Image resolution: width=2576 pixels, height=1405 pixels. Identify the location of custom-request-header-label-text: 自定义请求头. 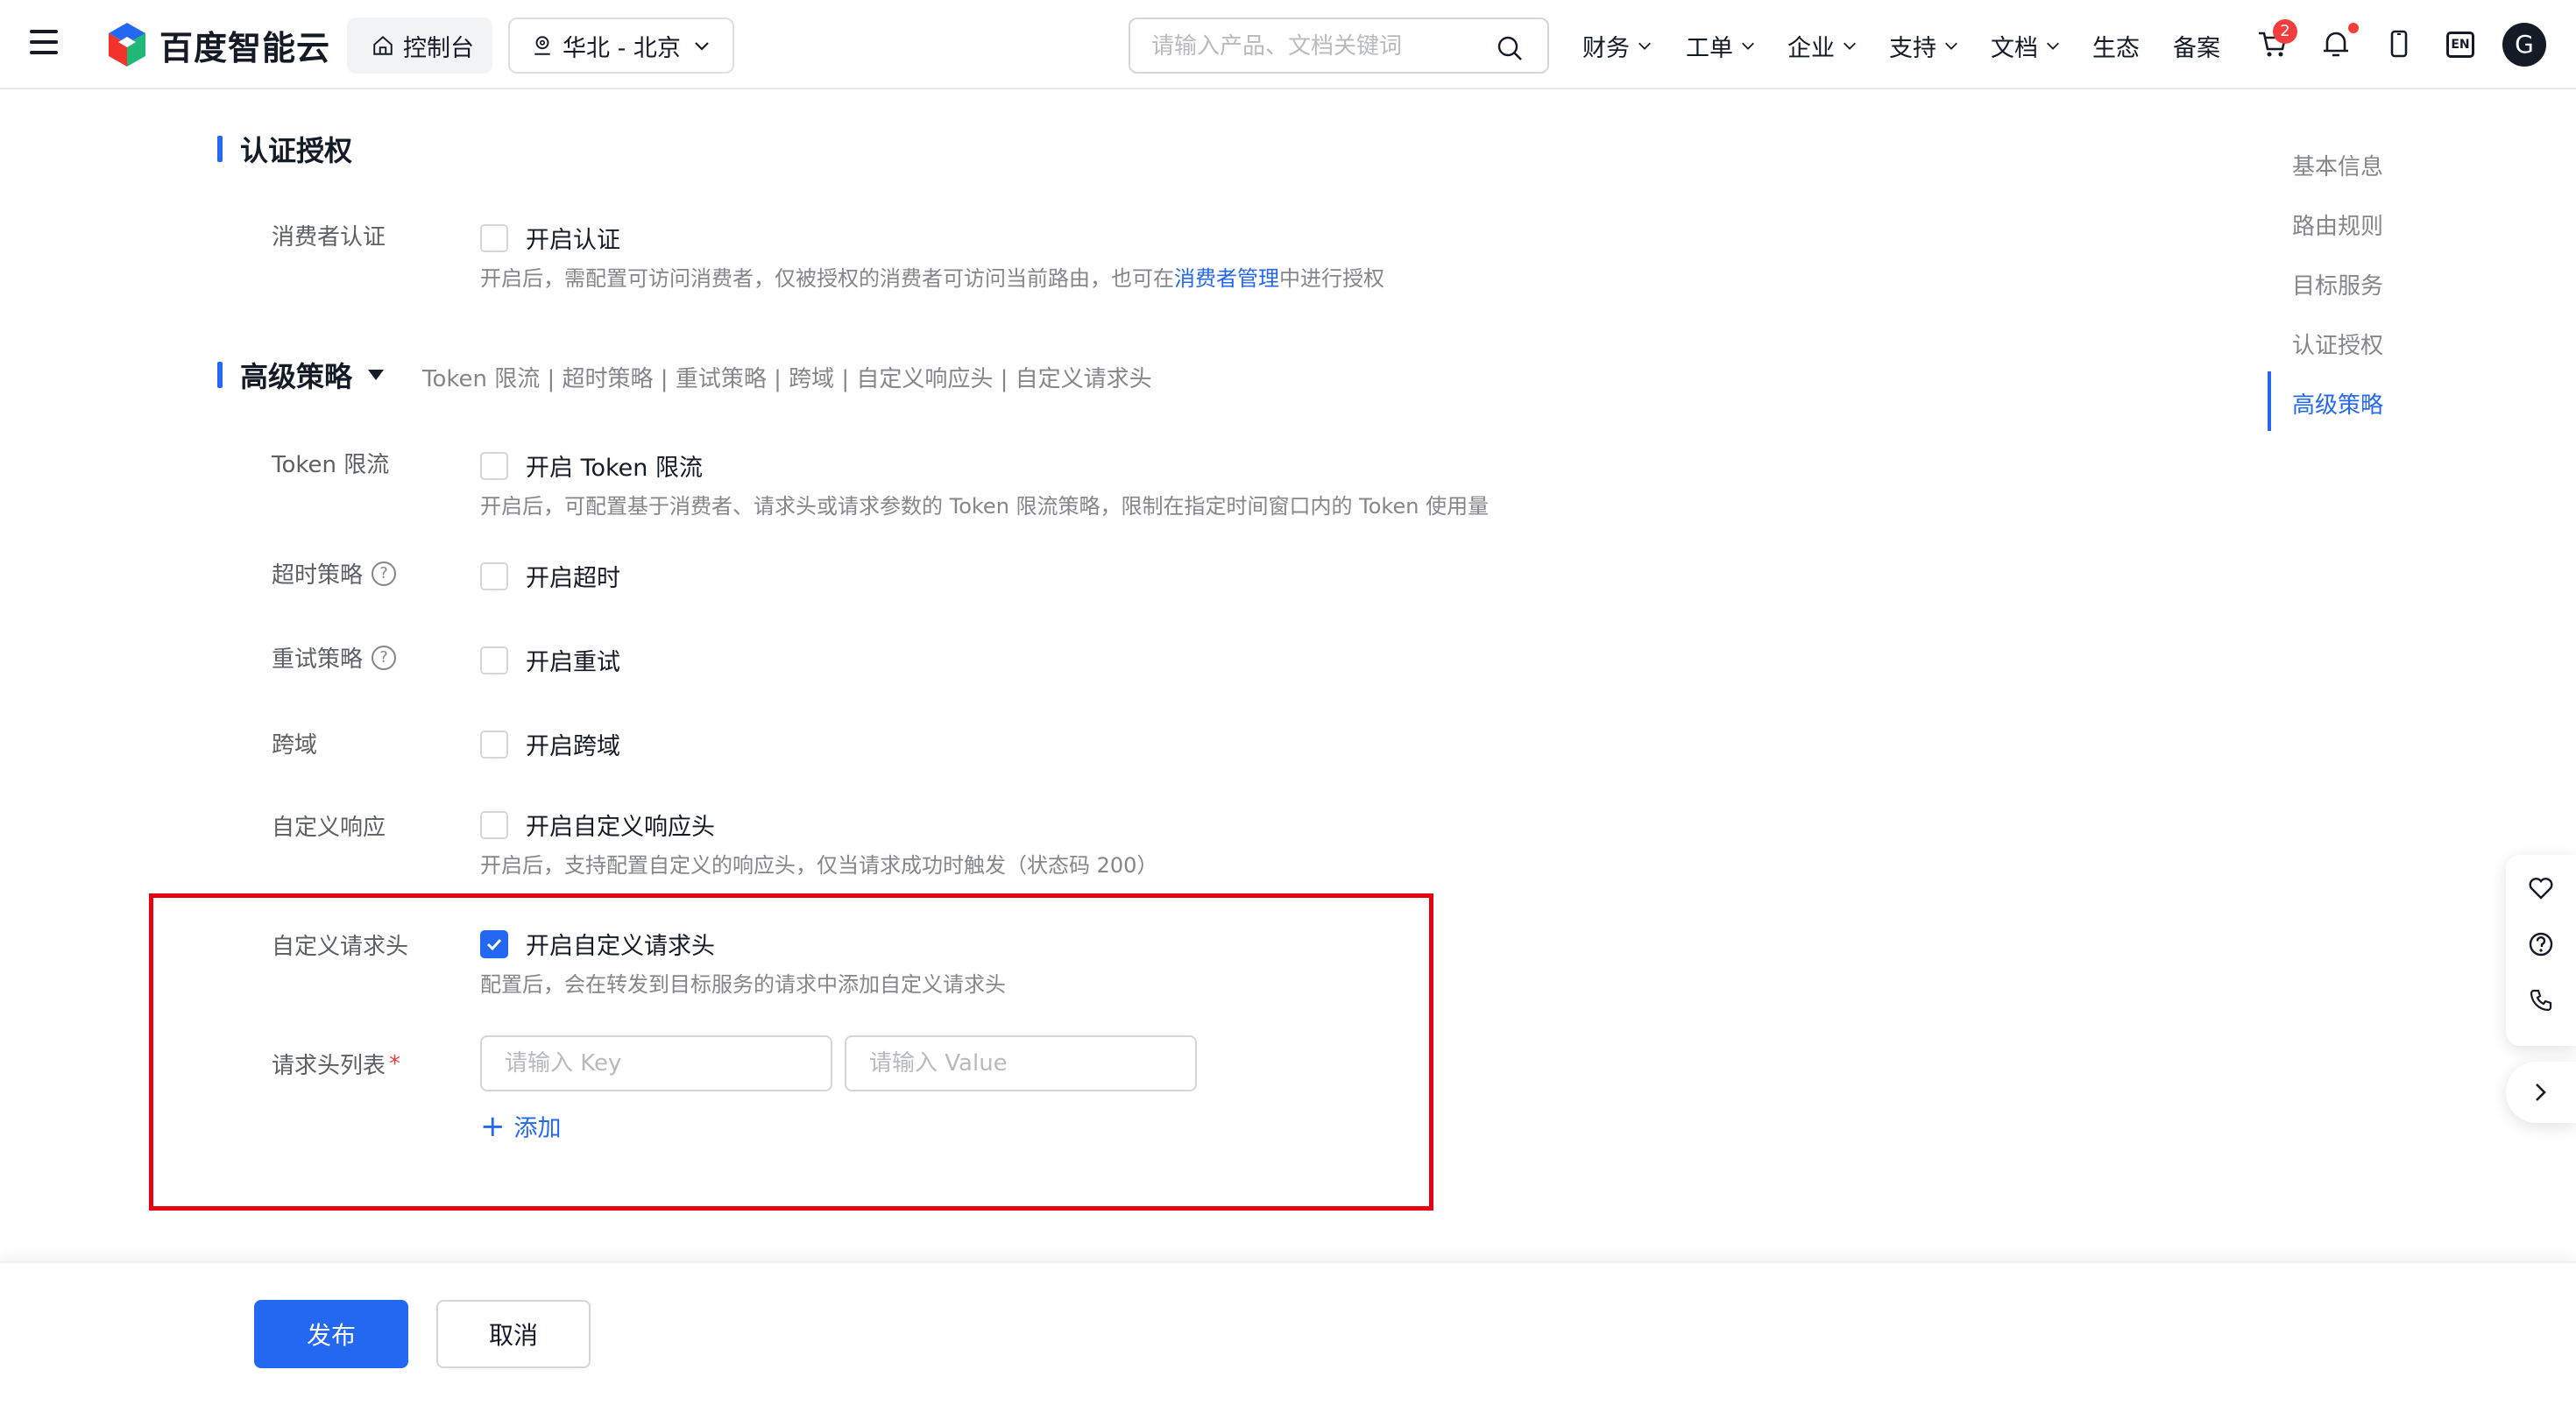
(340, 947).